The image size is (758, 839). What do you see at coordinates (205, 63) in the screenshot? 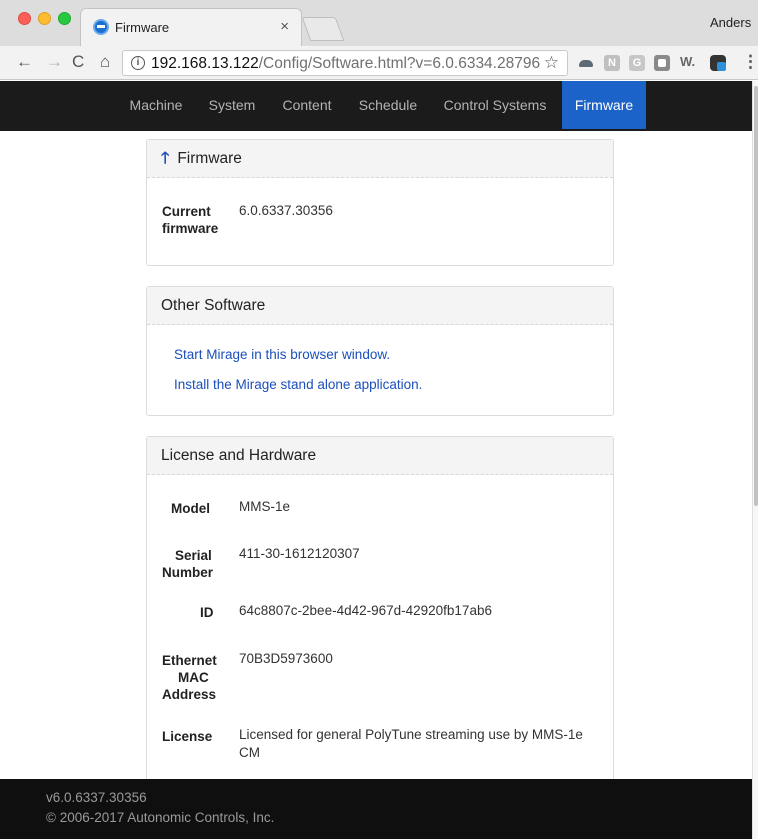
I see `url-host: 192.168.13.122` at bounding box center [205, 63].